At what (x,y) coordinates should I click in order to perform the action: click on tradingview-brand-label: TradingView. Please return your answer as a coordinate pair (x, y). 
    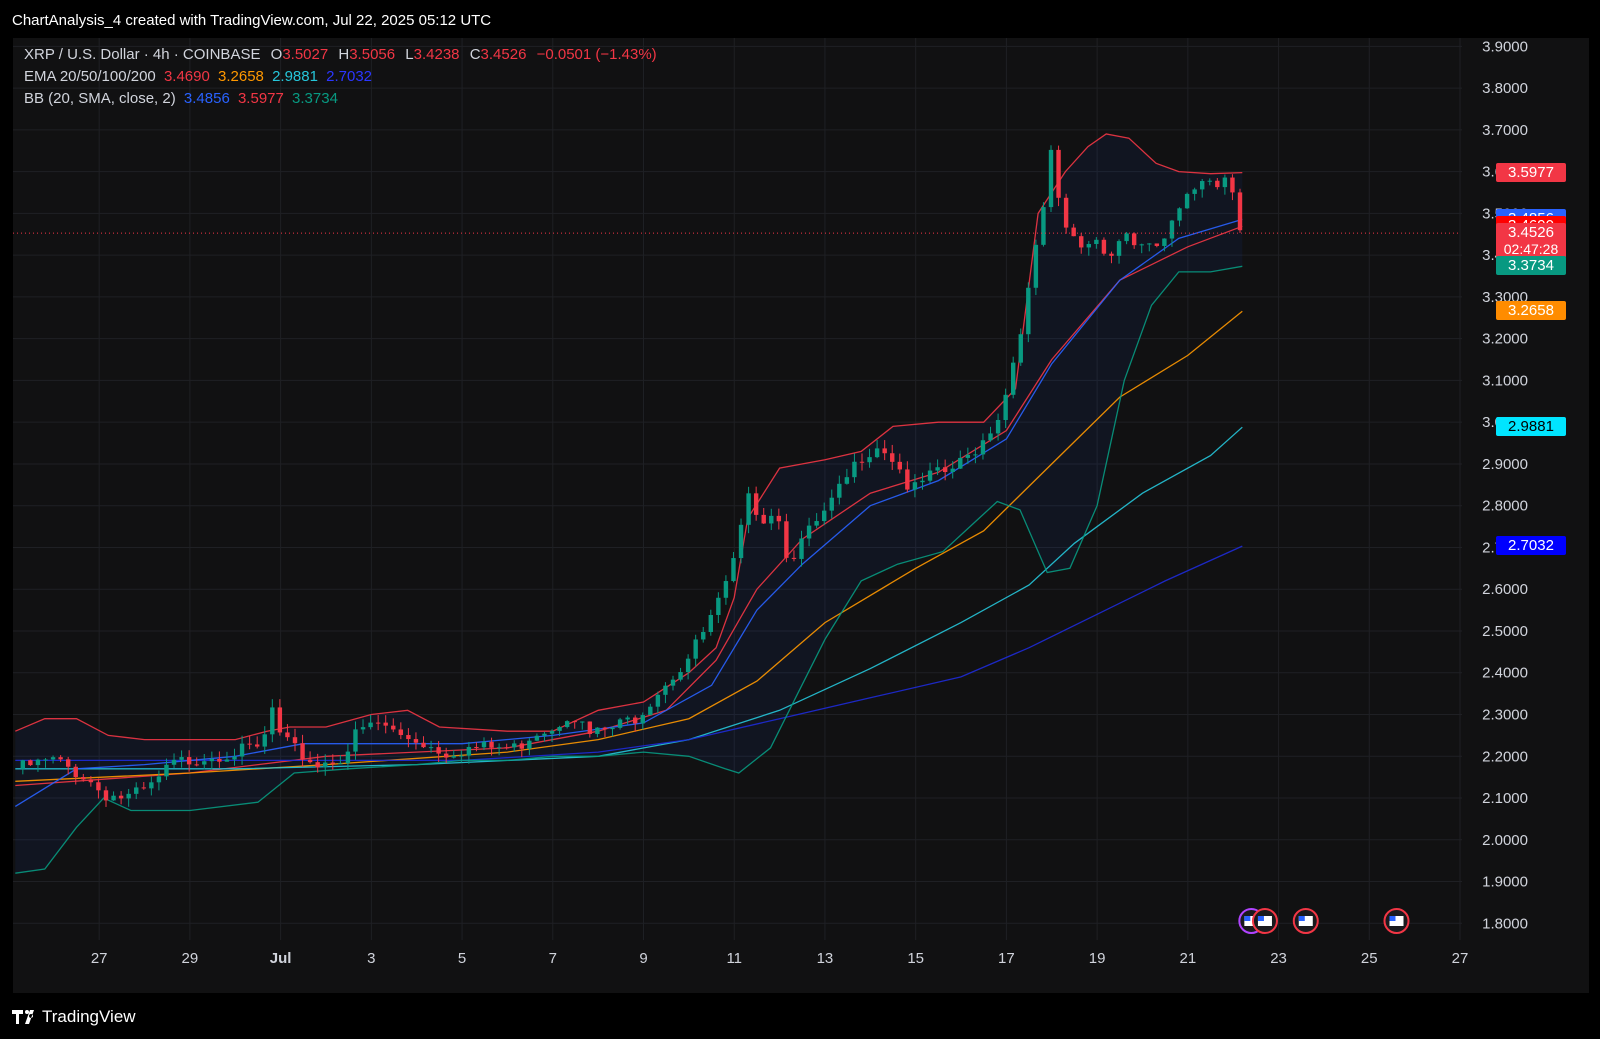
    Looking at the image, I should click on (89, 1016).